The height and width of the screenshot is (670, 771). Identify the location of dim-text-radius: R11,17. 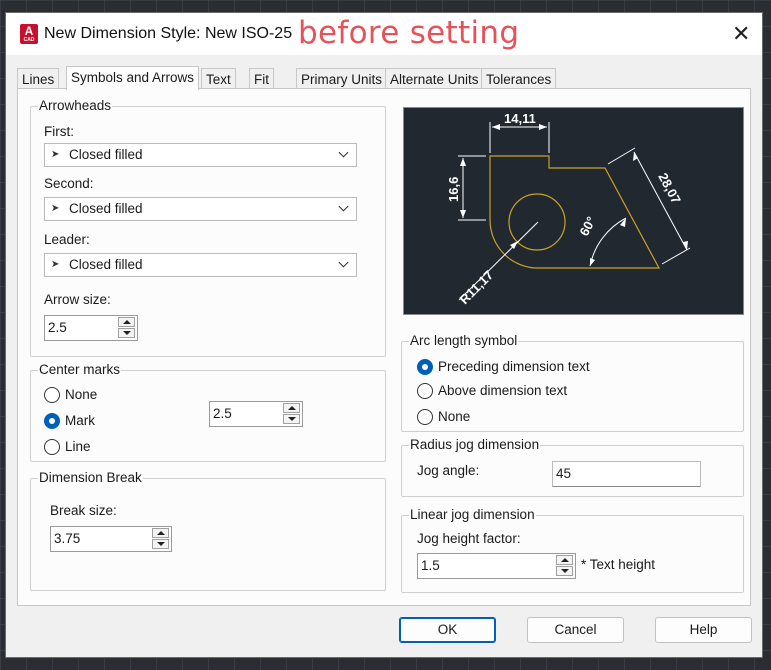
(477, 287).